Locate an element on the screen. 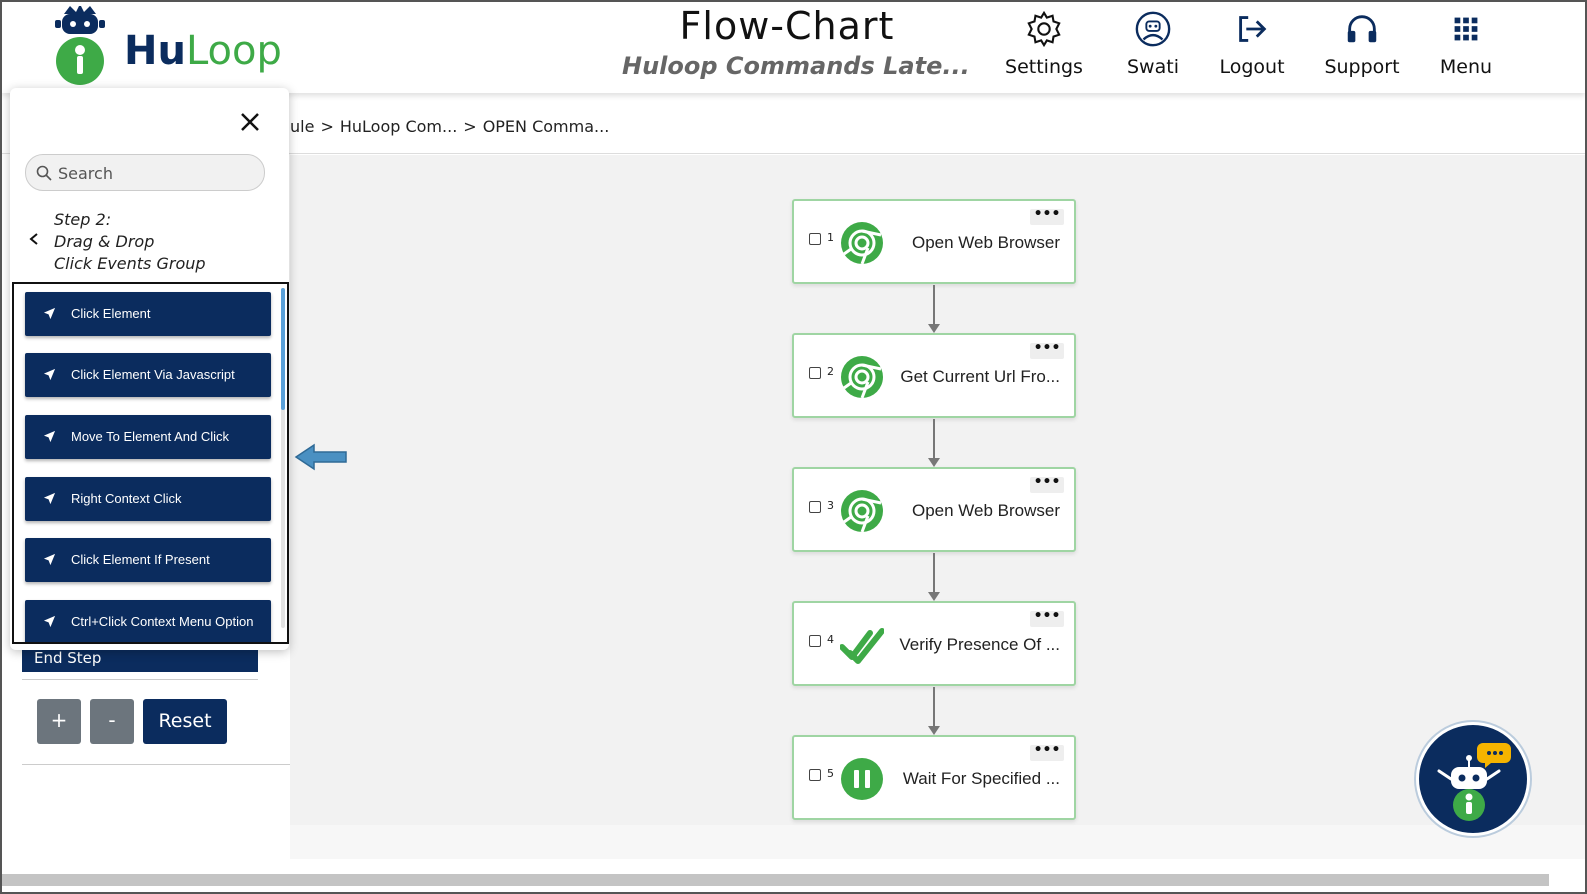 Image resolution: width=1587 pixels, height=894 pixels. grid-menu-icon is located at coordinates (1466, 29).